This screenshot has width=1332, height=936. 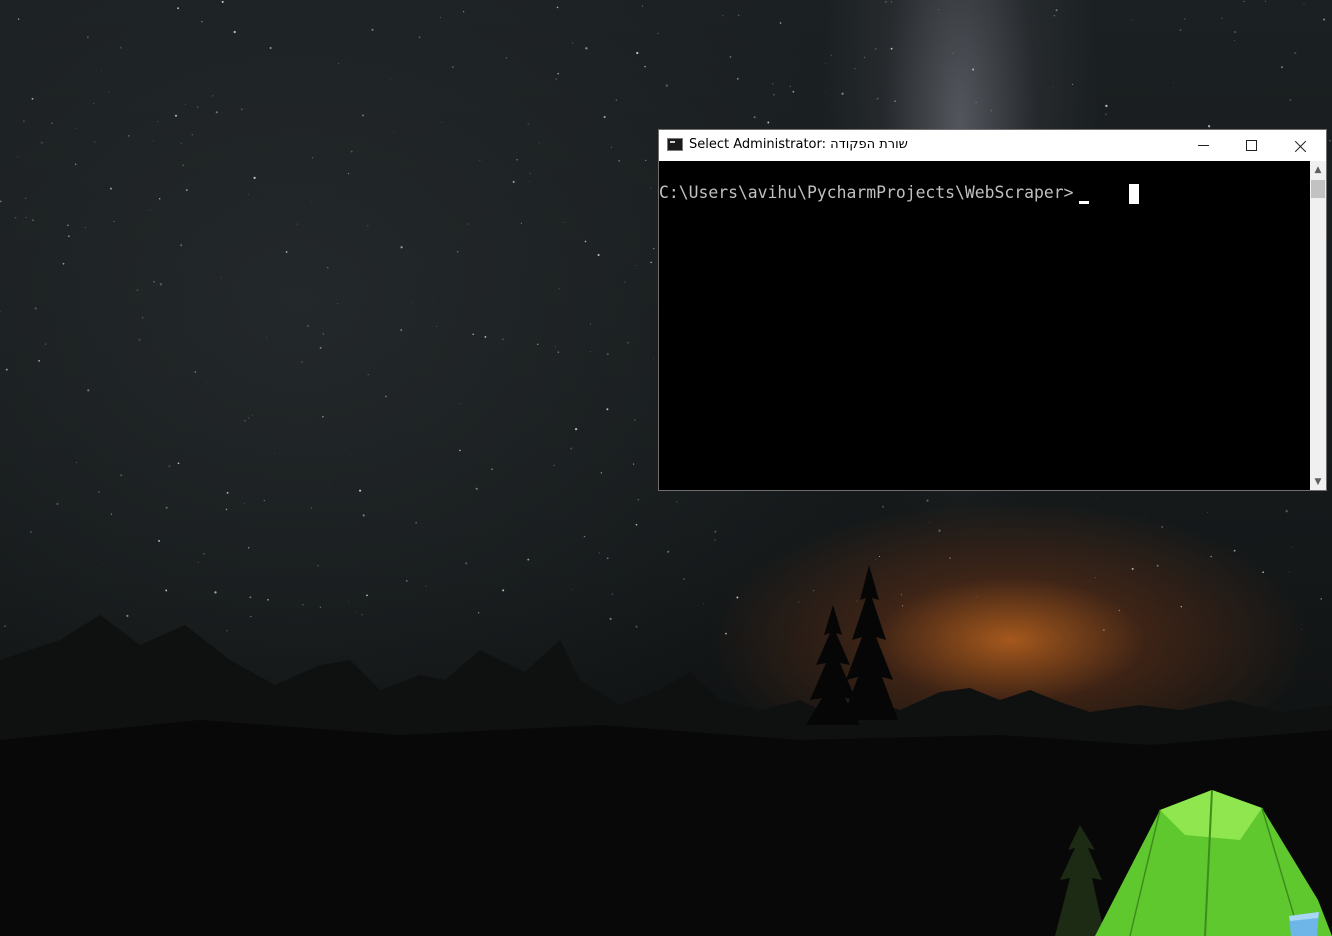 I want to click on close-button, so click(x=1301, y=145).